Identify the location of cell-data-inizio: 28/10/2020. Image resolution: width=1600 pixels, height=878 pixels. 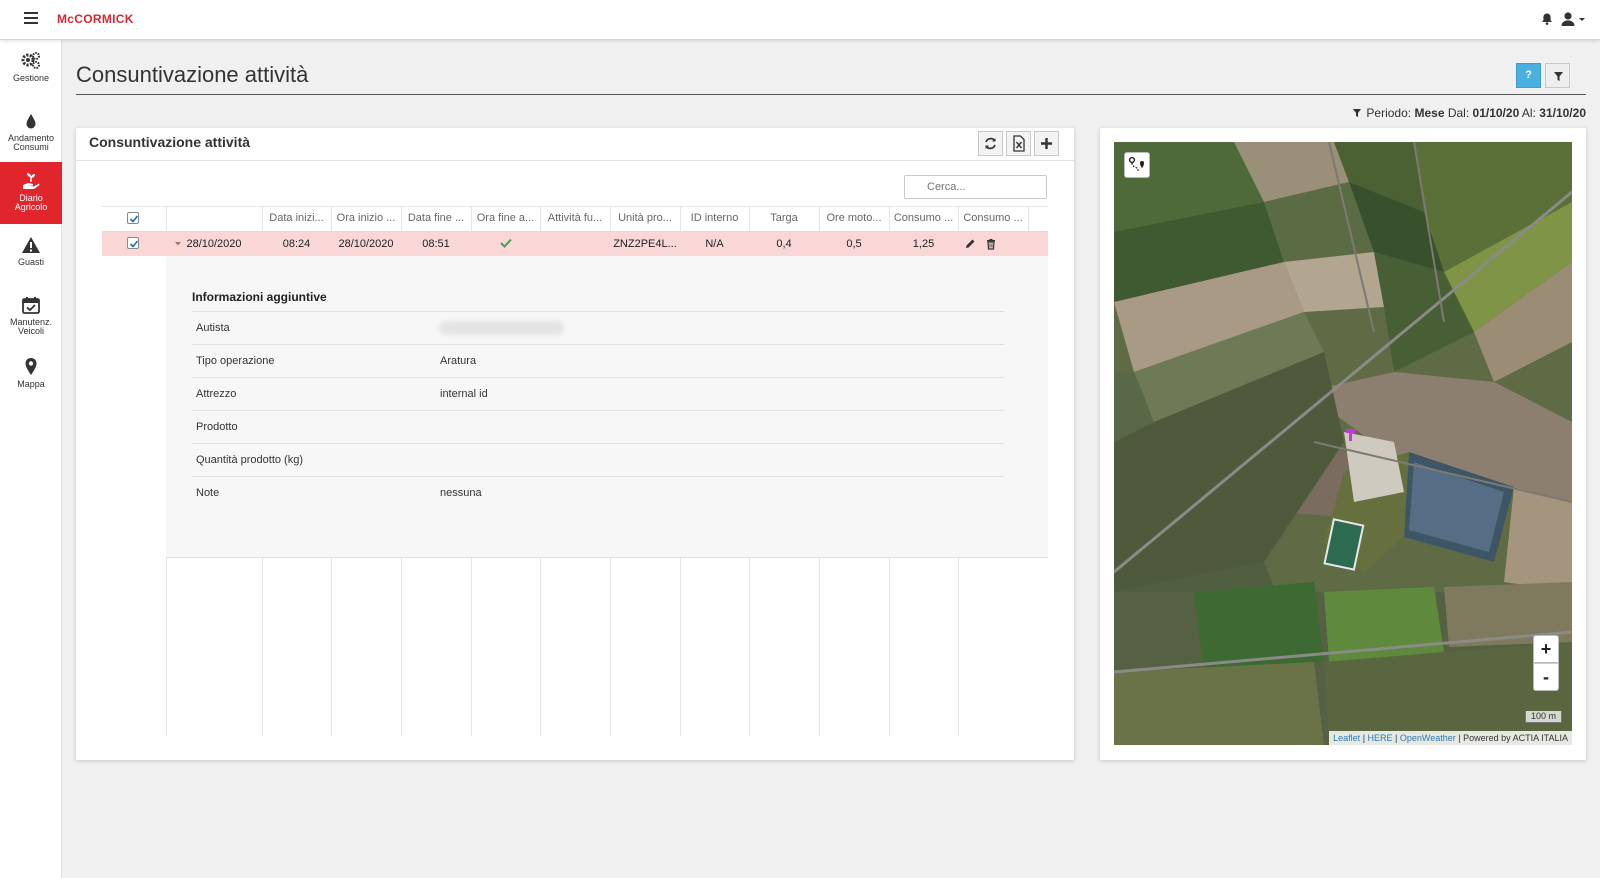
(214, 244).